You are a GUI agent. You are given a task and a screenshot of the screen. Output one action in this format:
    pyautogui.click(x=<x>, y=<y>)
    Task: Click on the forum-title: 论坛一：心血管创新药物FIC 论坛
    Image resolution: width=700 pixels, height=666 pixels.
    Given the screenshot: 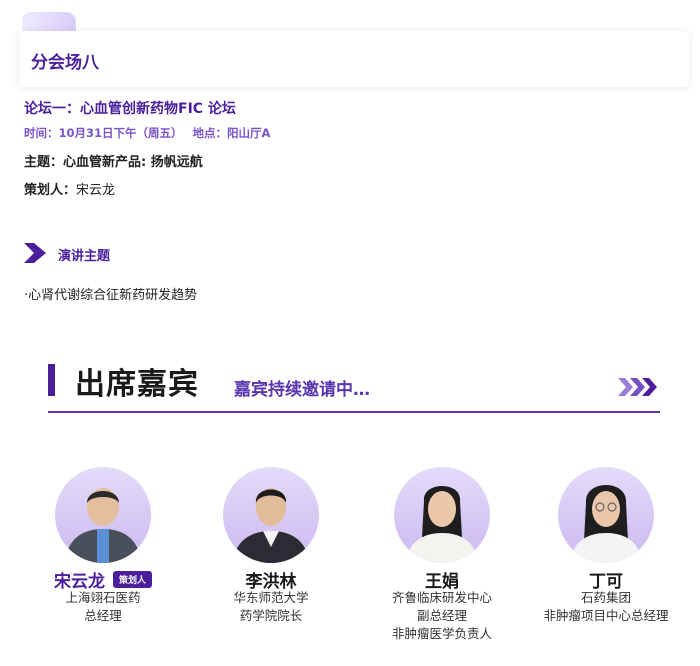 What is the action you would take?
    pyautogui.click(x=130, y=109)
    